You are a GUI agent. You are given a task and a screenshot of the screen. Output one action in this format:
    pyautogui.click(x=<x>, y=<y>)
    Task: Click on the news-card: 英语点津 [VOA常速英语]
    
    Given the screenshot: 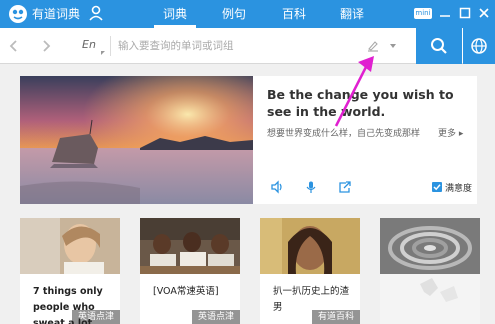 What is the action you would take?
    pyautogui.click(x=190, y=271)
    